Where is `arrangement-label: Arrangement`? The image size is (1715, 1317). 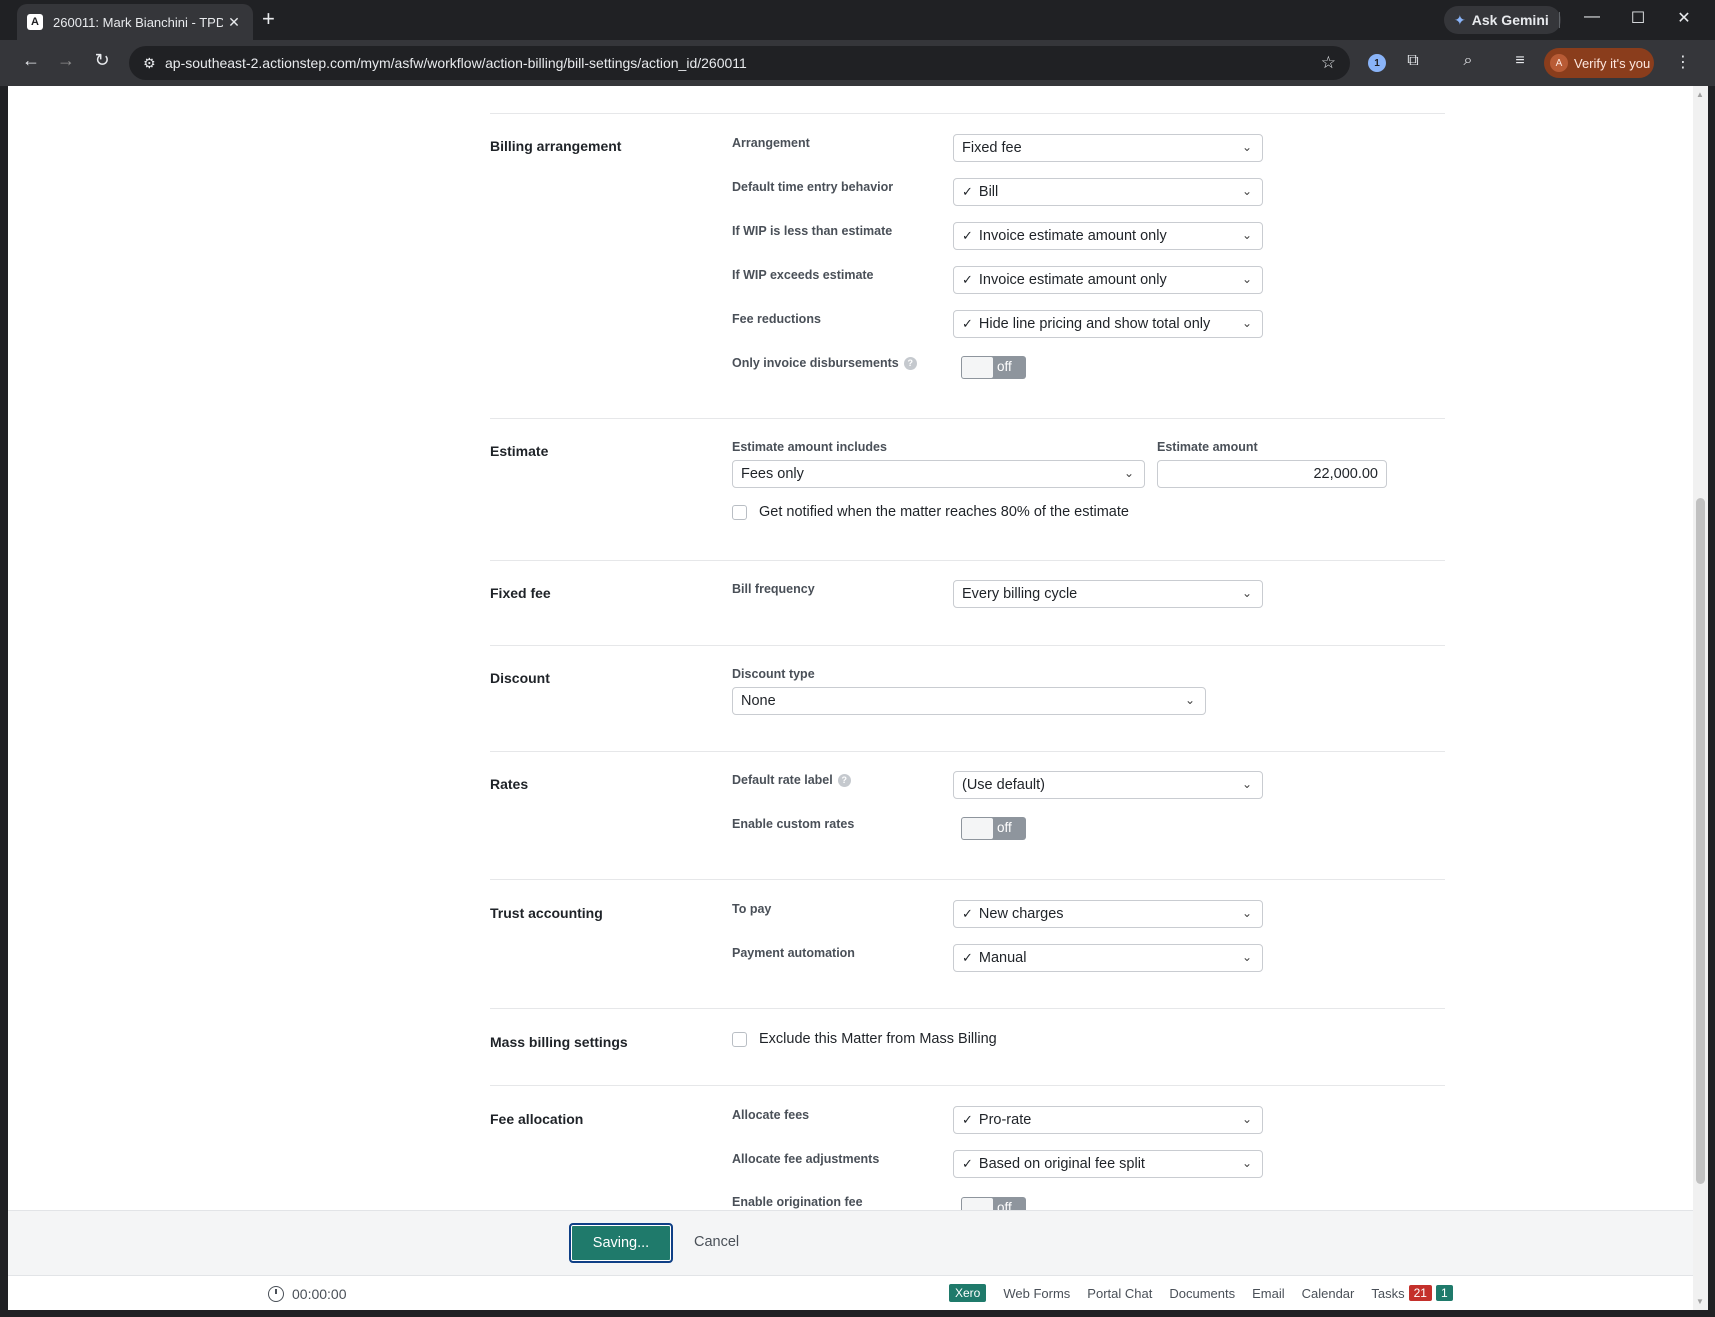 arrangement-label: Arrangement is located at coordinates (771, 143).